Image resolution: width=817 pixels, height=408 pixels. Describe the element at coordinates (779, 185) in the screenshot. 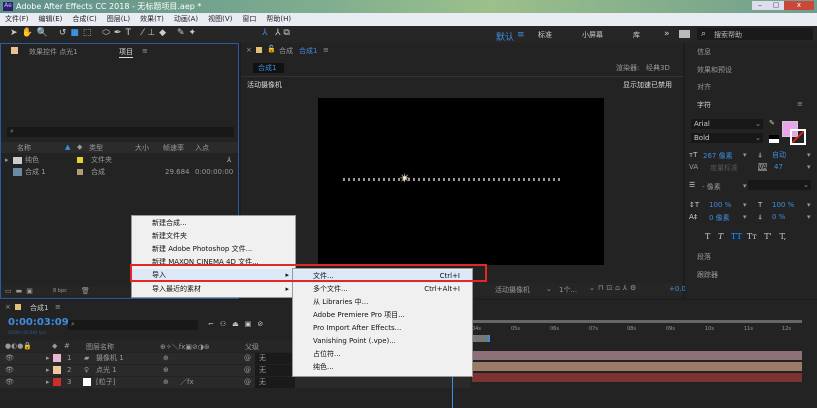

I see `stroke-type-select: ⌄` at that location.